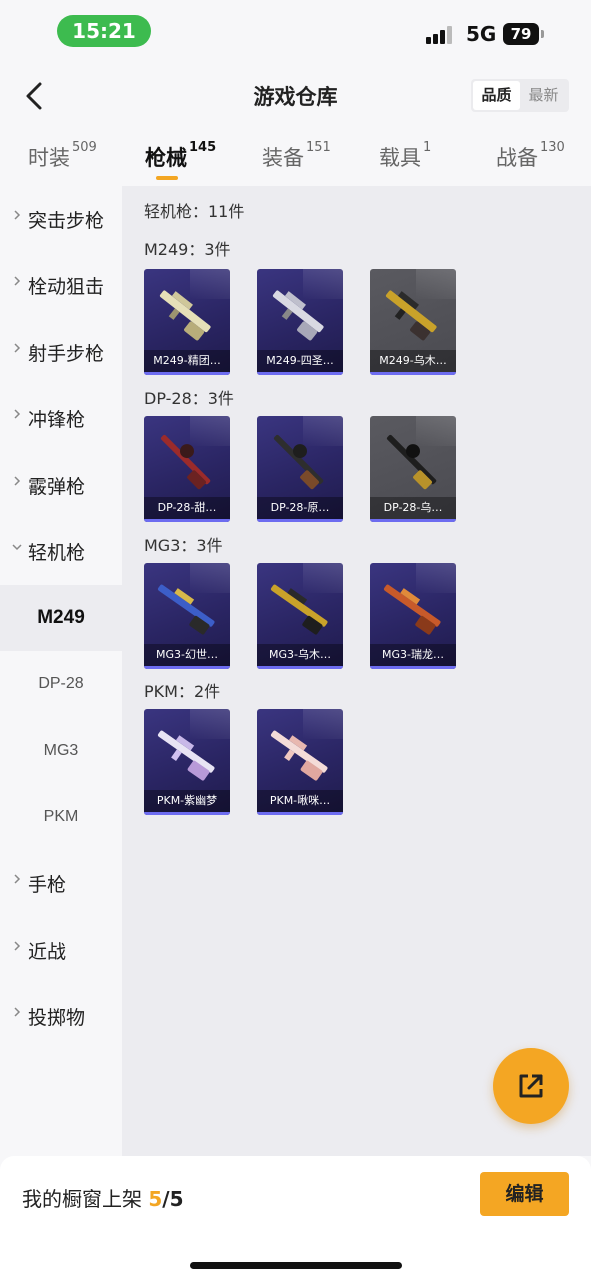 This screenshot has height=1280, width=591. Describe the element at coordinates (104, 31) in the screenshot. I see `status-time: 15:21` at that location.